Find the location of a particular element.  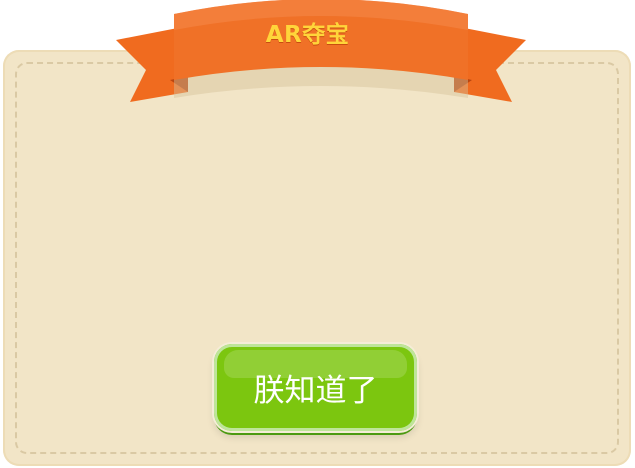

ok-button: 朕知道了 is located at coordinates (315, 387).